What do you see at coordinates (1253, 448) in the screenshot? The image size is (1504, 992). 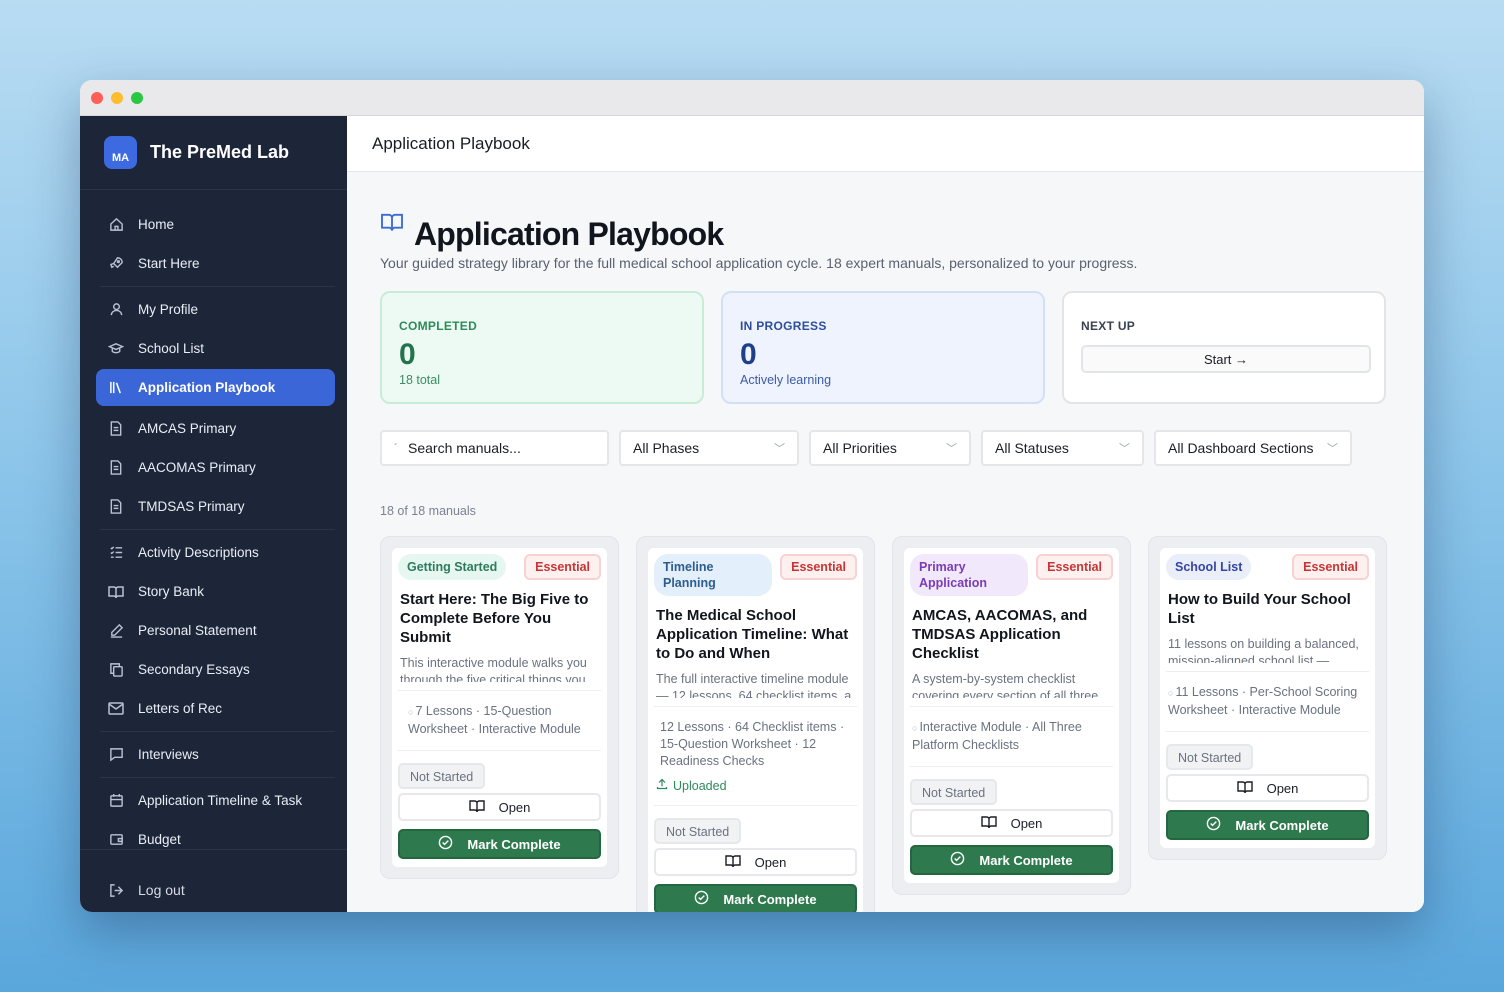 I see `section-select: All Dashboard Sections ﹀` at bounding box center [1253, 448].